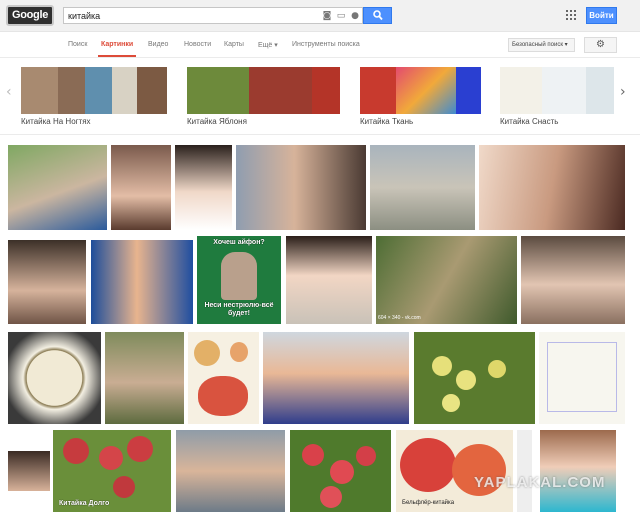 The image size is (640, 512). Describe the element at coordinates (571, 15) in the screenshot. I see `apps-grid-icon` at that location.